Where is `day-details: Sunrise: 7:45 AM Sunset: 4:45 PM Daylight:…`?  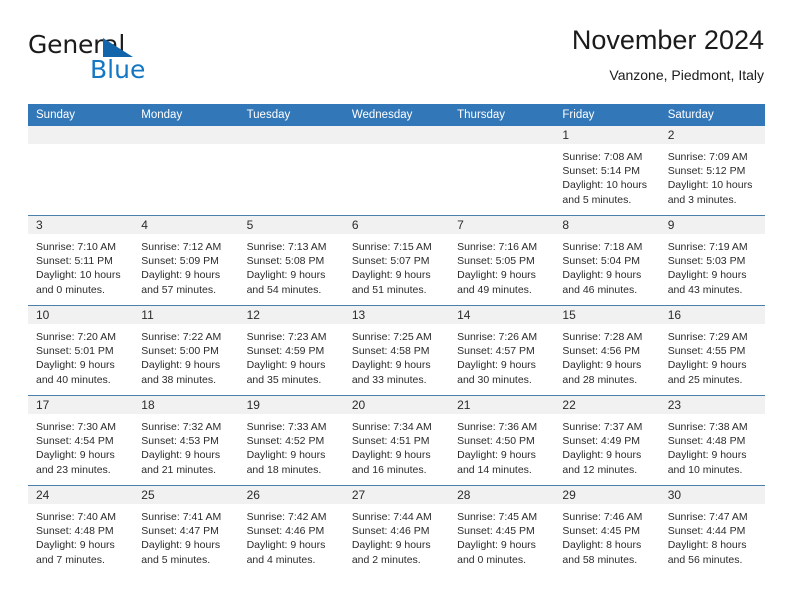 day-details: Sunrise: 7:45 AM Sunset: 4:45 PM Daylight:… is located at coordinates (501, 535).